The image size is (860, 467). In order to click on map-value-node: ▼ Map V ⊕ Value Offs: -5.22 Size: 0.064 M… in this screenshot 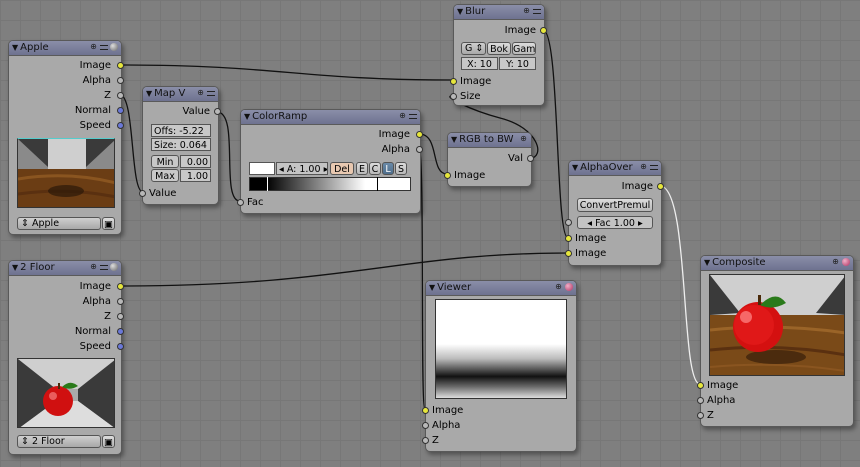, I will do `click(180, 145)`.